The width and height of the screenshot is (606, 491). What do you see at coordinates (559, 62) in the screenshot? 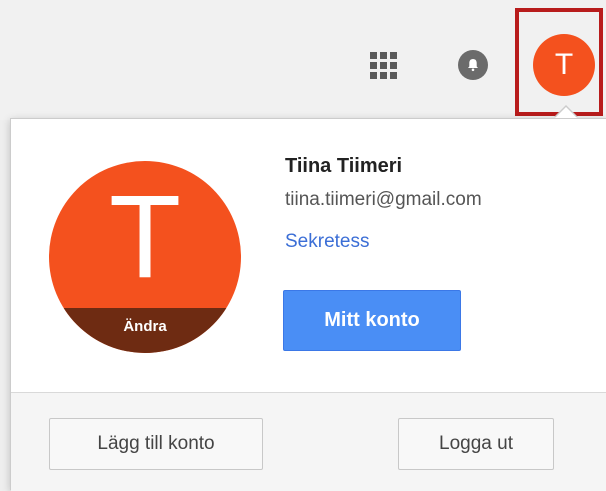
I see `highlight-box` at bounding box center [559, 62].